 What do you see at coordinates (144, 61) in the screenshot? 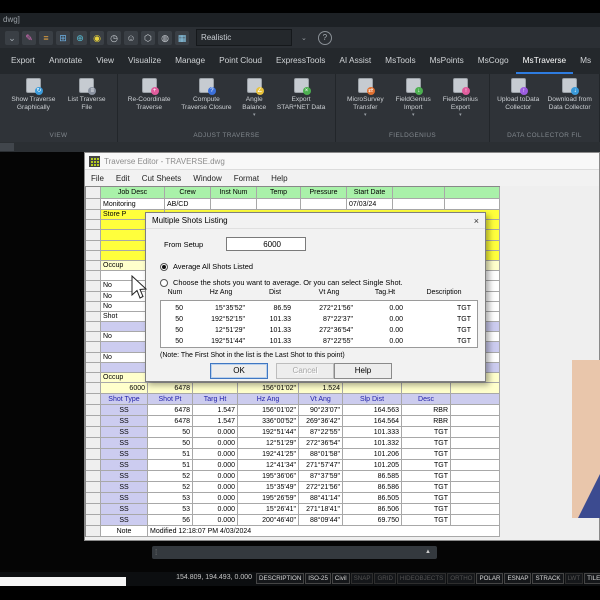
I see `tab-visualize: Visualize` at bounding box center [144, 61].